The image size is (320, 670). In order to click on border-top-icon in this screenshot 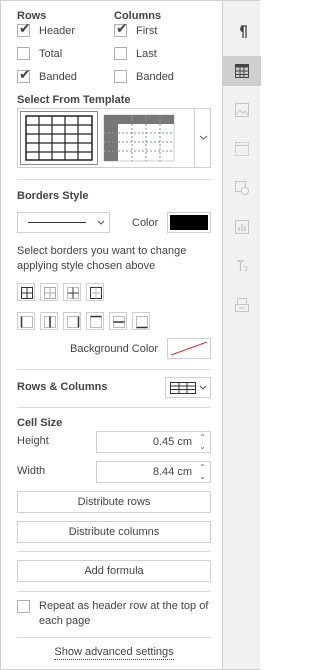, I will do `click(95, 321)`.